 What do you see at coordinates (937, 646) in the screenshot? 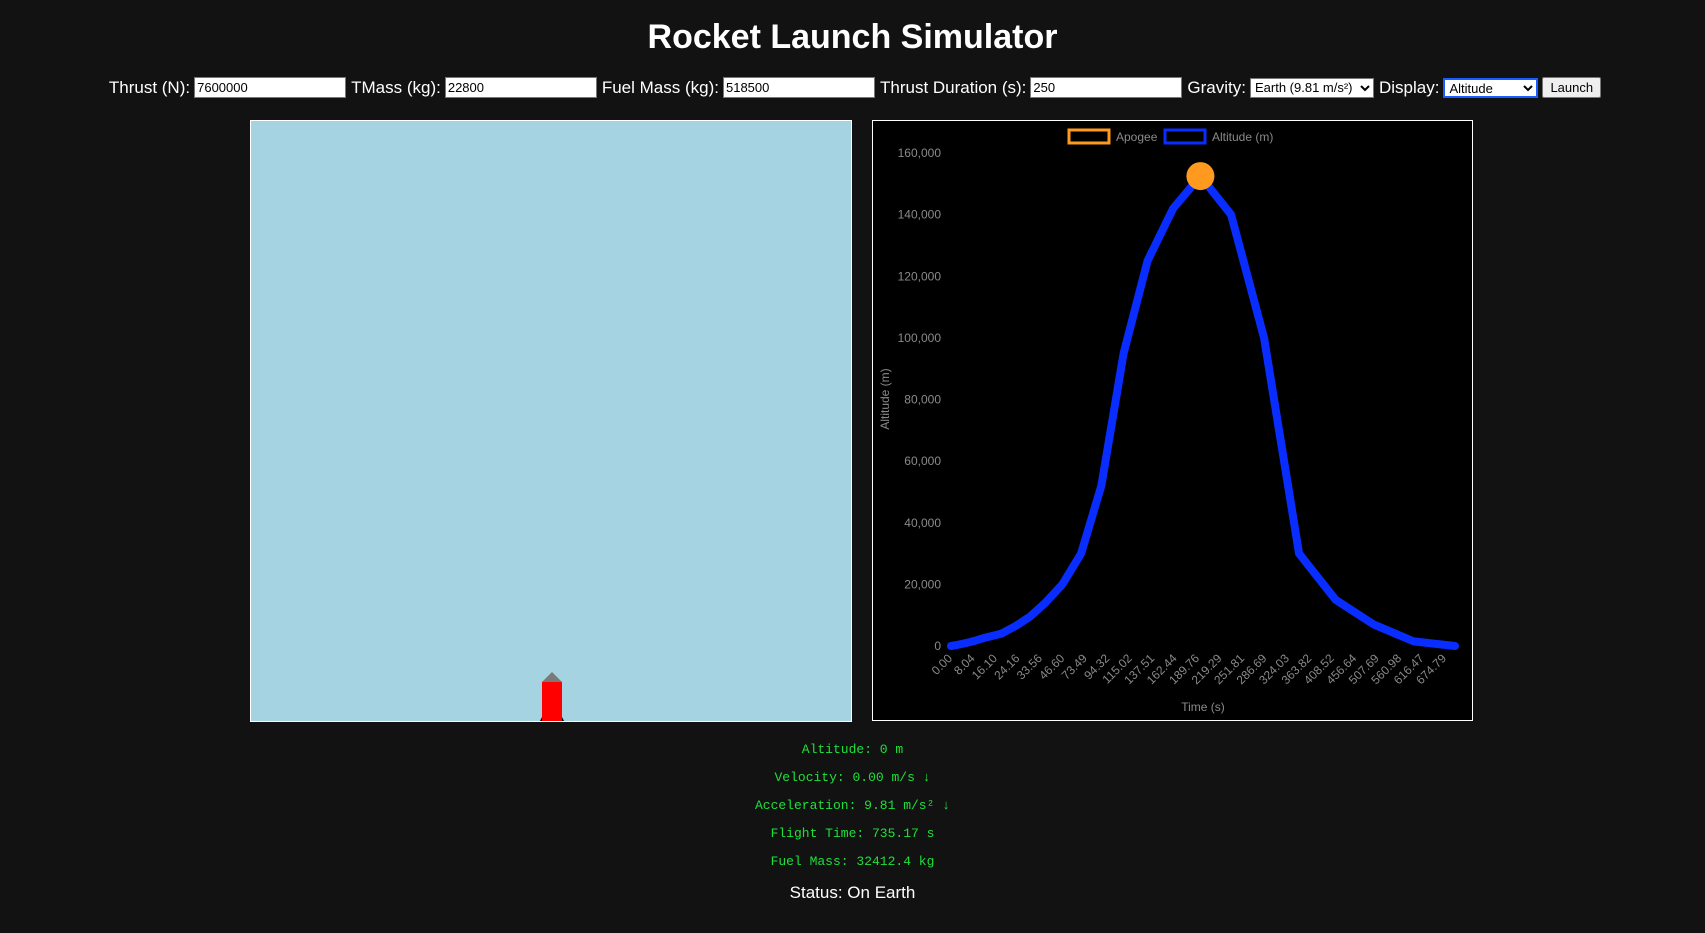
I see `y-tick-label: 0` at bounding box center [937, 646].